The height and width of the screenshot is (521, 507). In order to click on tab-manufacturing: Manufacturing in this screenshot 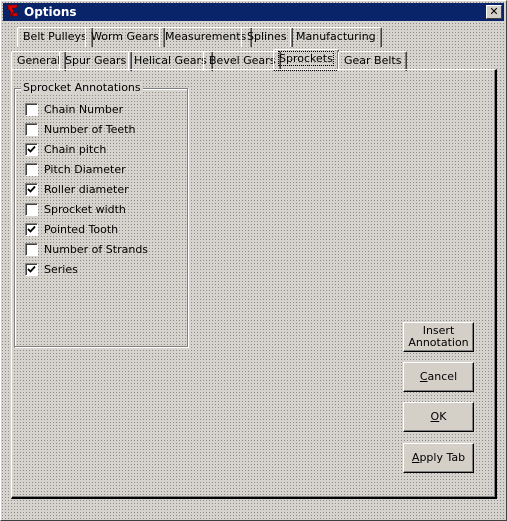, I will do `click(336, 37)`.